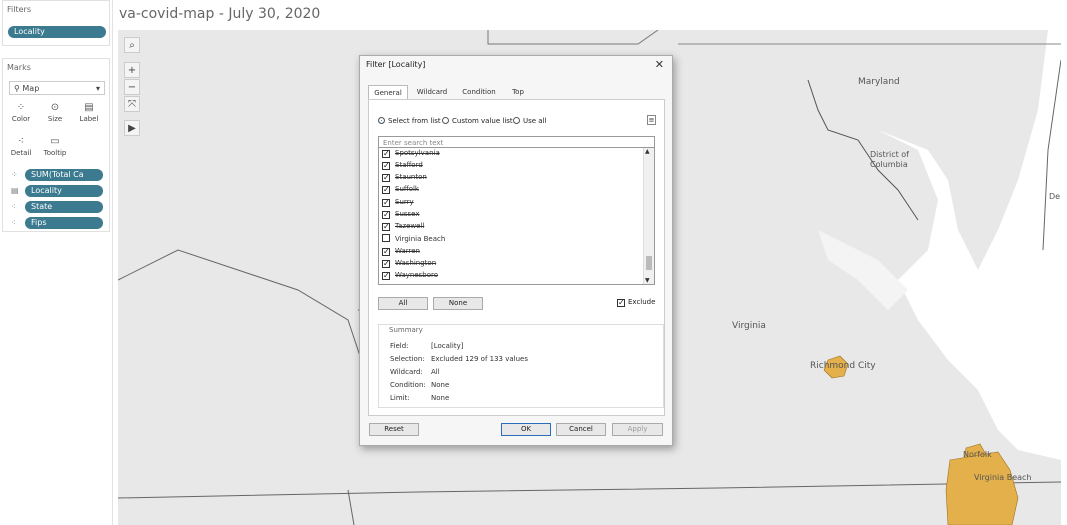 The image size is (1067, 525). What do you see at coordinates (977, 454) in the screenshot?
I see `map-label-norfolk: Norfolk` at bounding box center [977, 454].